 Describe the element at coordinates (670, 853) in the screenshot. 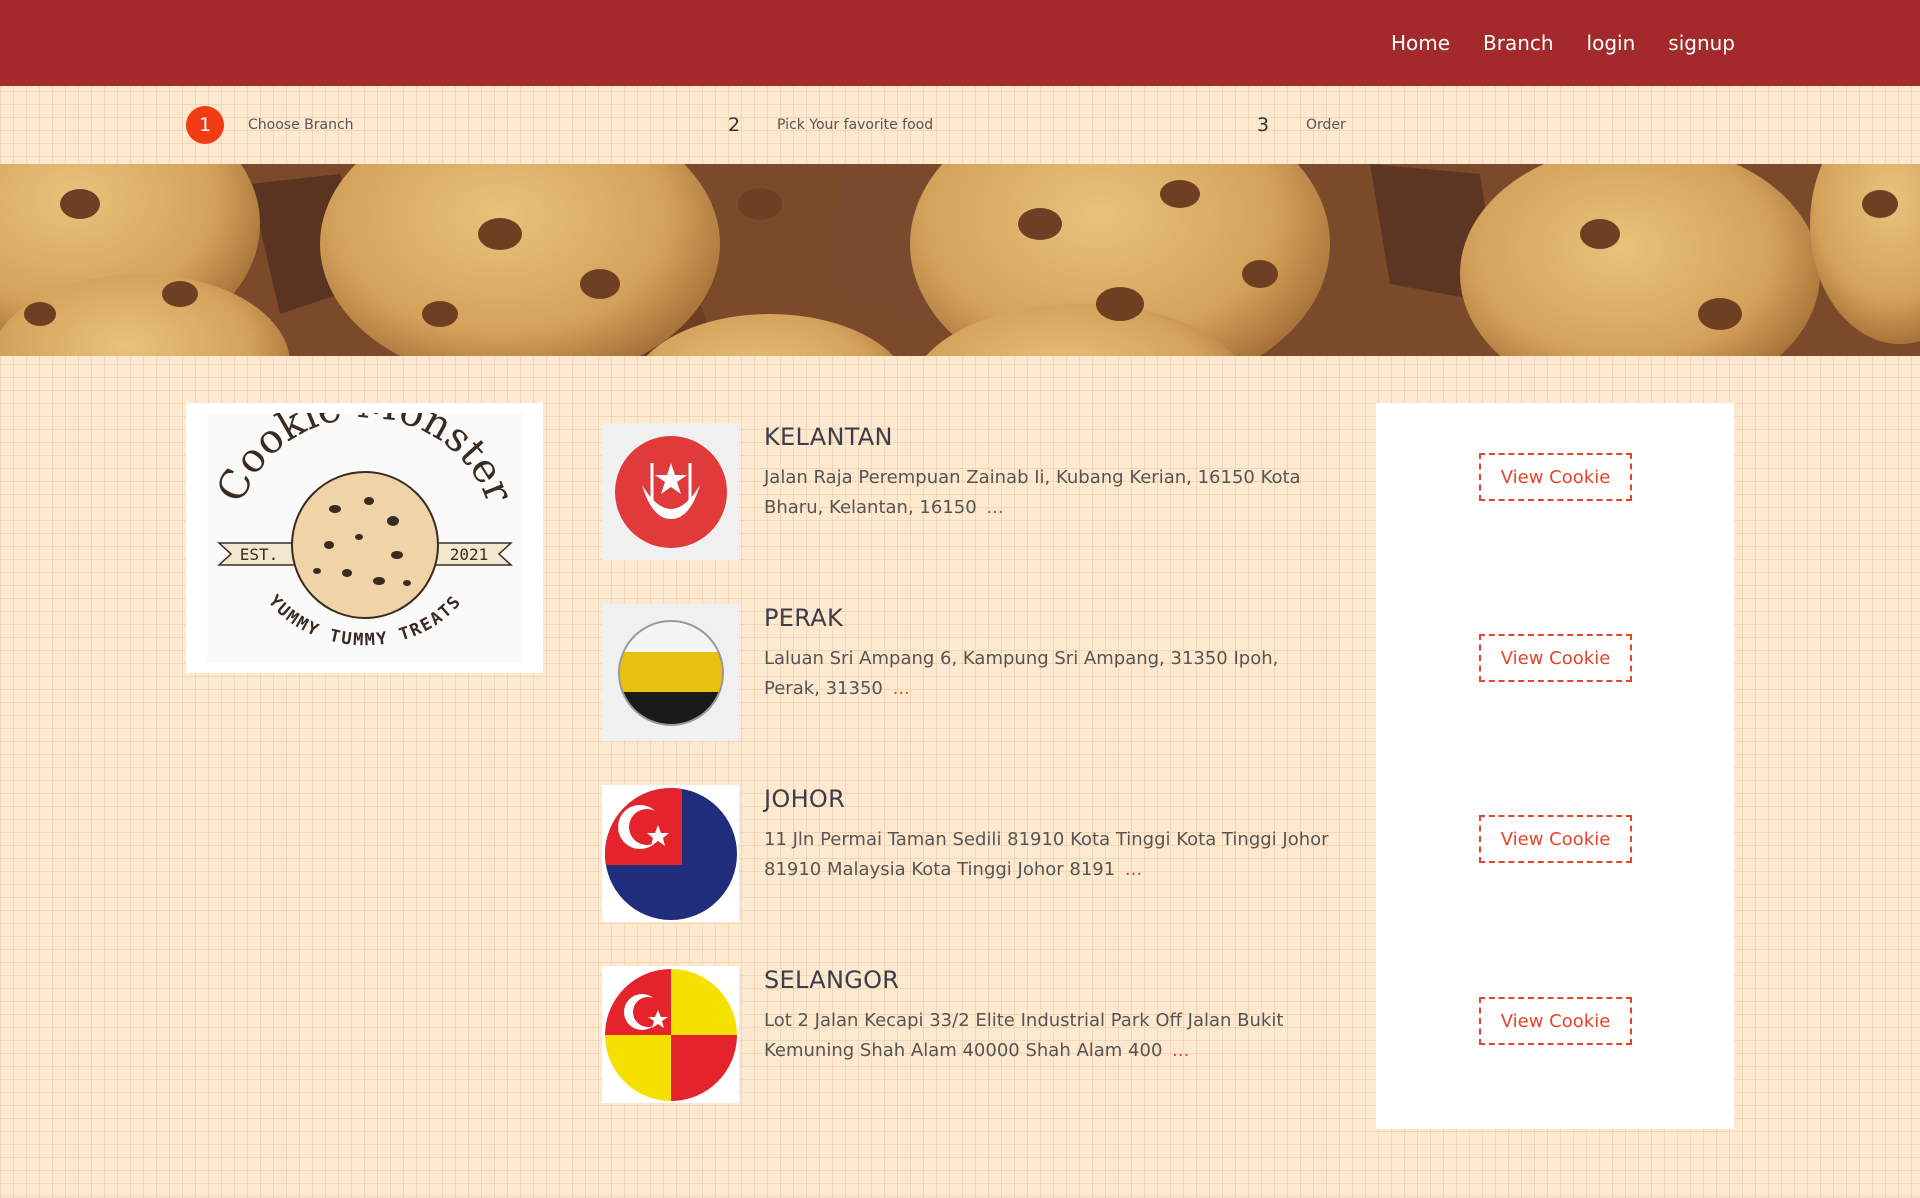

I see `johor-flag-icon` at that location.